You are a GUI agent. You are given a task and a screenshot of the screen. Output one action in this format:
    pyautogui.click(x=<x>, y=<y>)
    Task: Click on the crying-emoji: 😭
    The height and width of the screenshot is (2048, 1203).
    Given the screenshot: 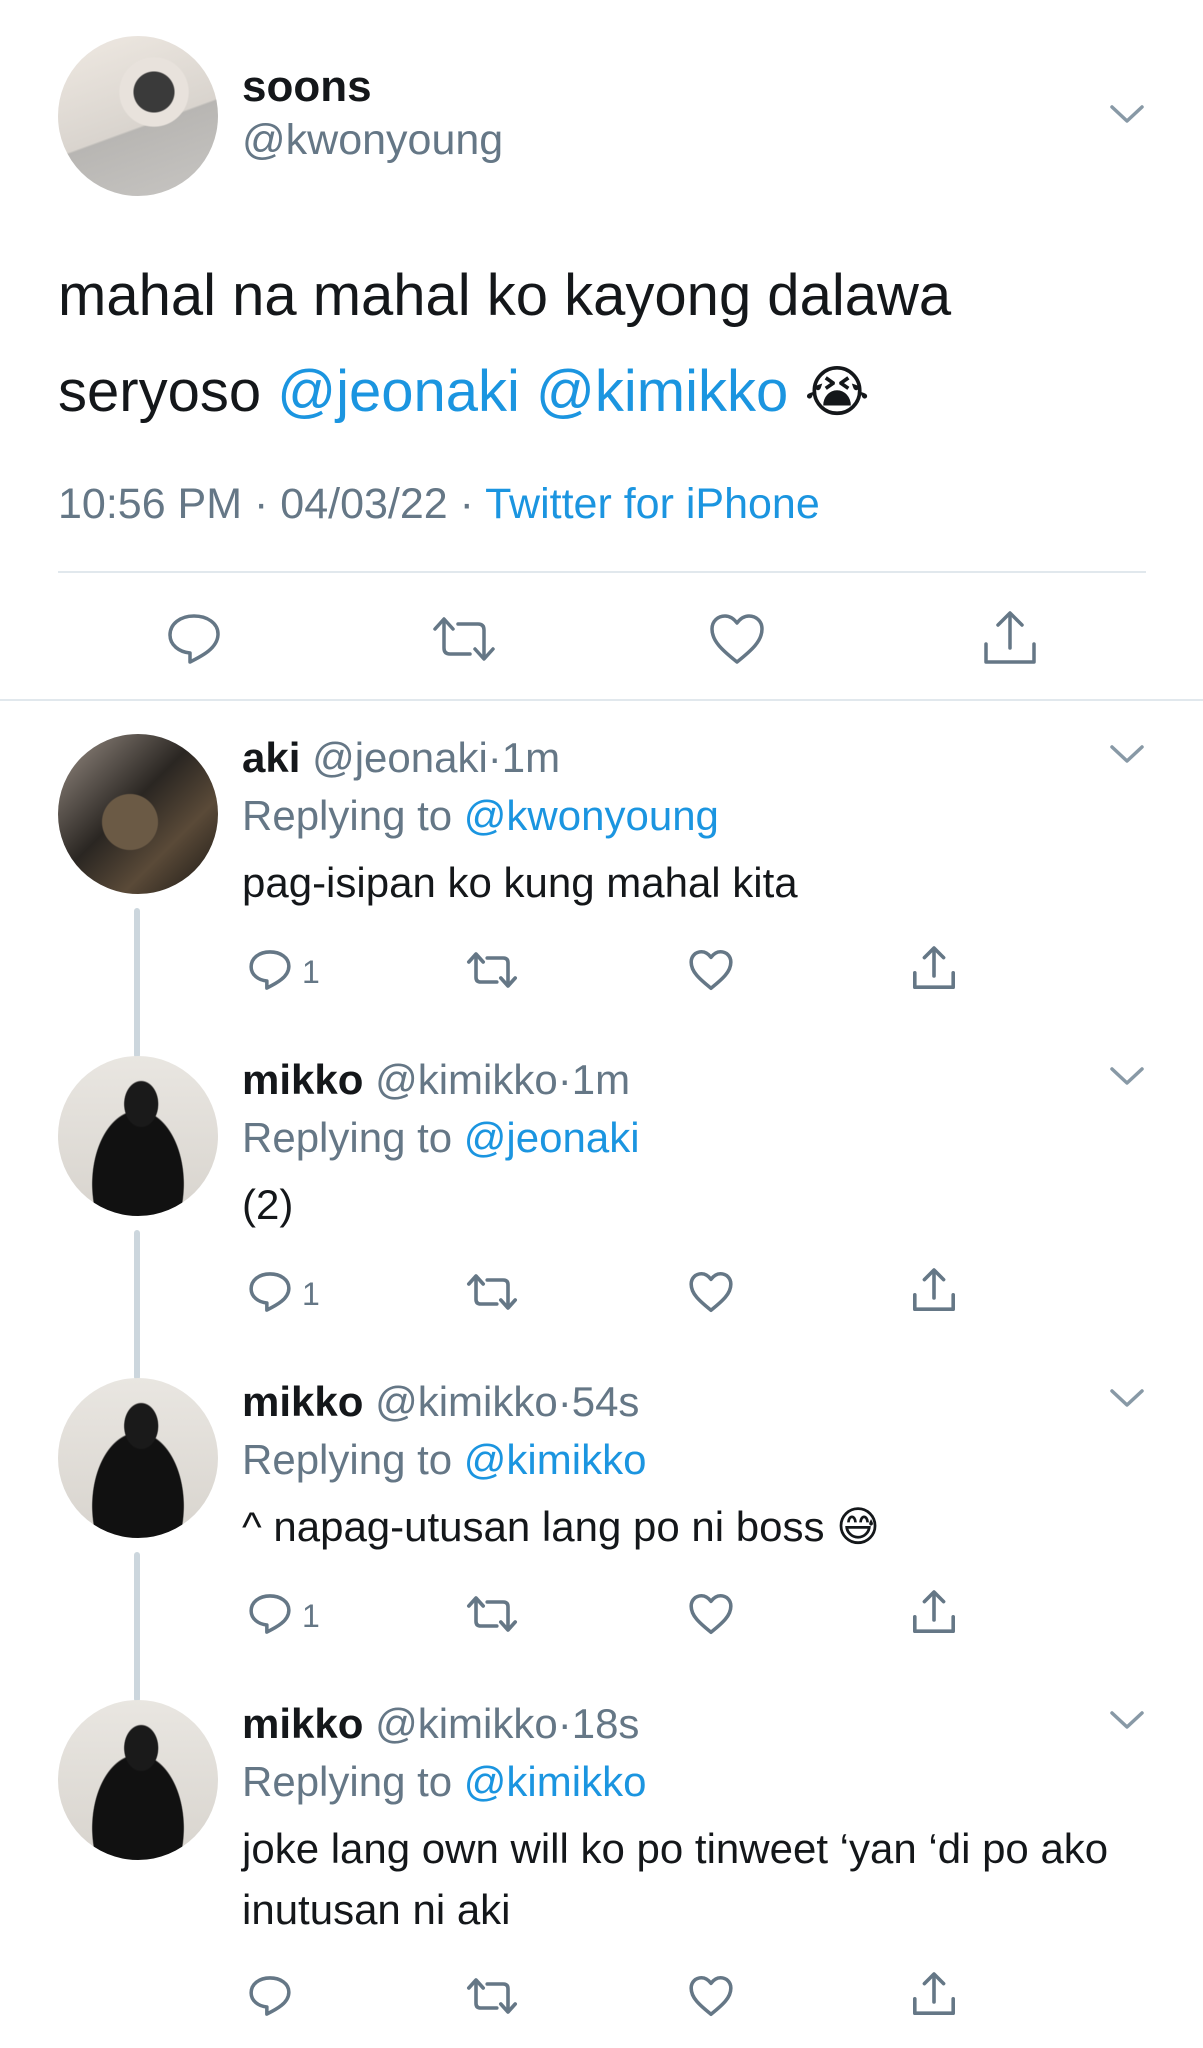 What is the action you would take?
    pyautogui.click(x=837, y=392)
    